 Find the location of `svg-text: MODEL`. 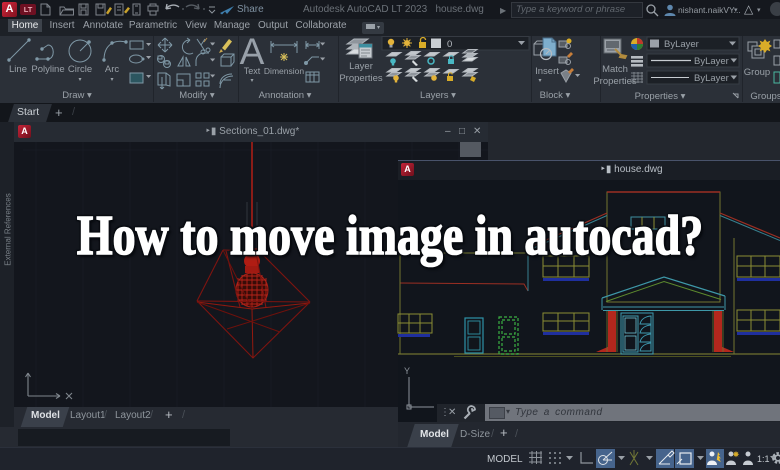

svg-text: MODEL is located at coordinates (505, 459).